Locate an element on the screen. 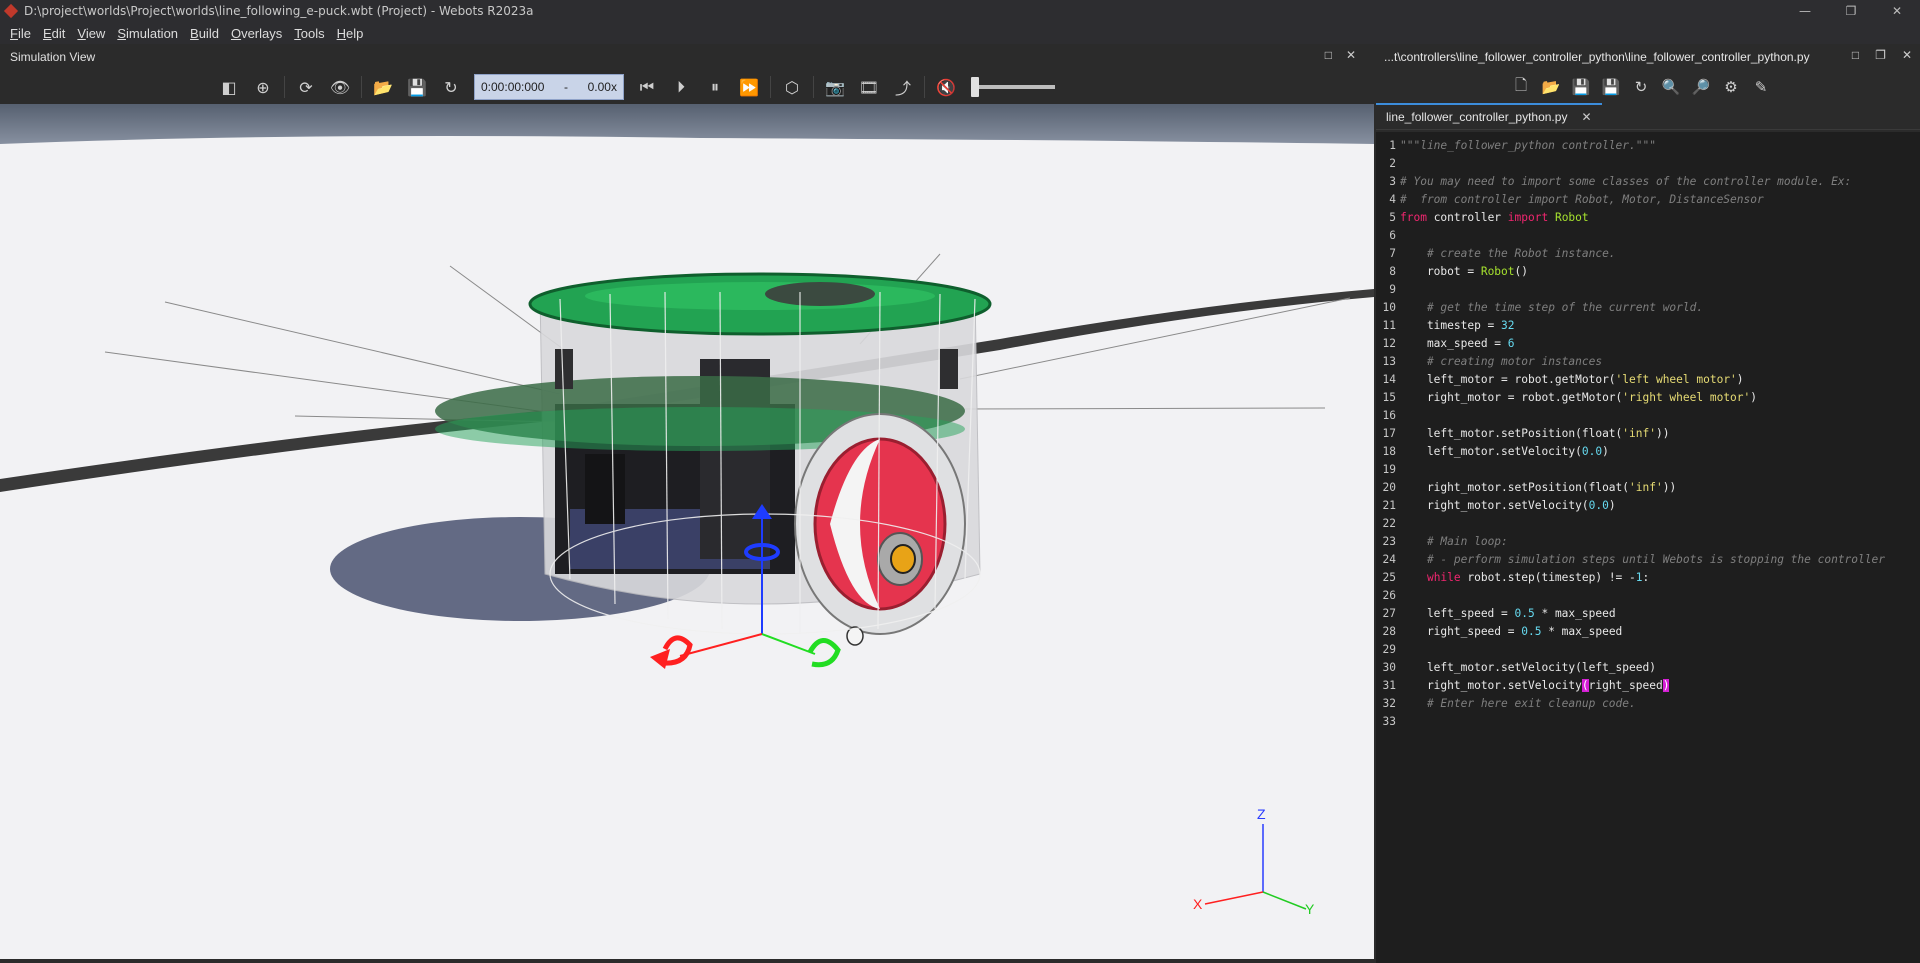  line-number: 18 is located at coordinates (1389, 451).